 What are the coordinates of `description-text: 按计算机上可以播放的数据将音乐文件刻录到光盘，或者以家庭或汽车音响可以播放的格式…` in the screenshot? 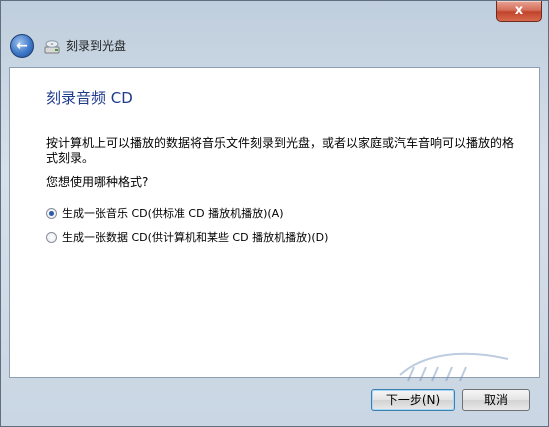 It's located at (280, 150).